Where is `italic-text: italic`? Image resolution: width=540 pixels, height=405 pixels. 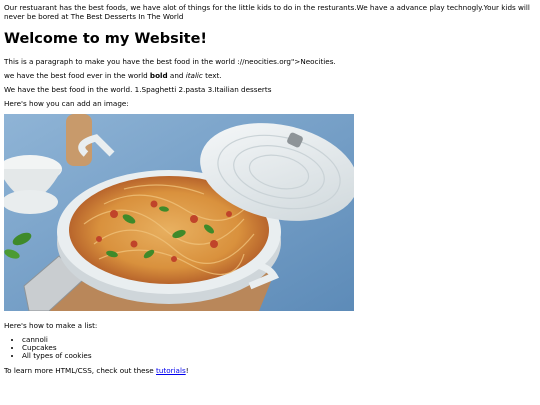
italic-text: italic is located at coordinates (194, 75).